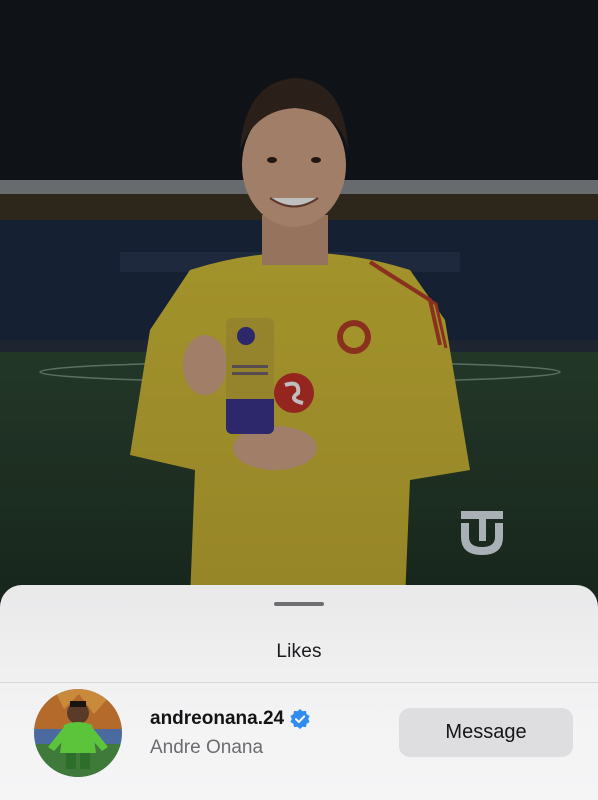 Image resolution: width=598 pixels, height=800 pixels. What do you see at coordinates (299, 742) in the screenshot?
I see `like-row: andreonana.24 Andre Onana Message` at bounding box center [299, 742].